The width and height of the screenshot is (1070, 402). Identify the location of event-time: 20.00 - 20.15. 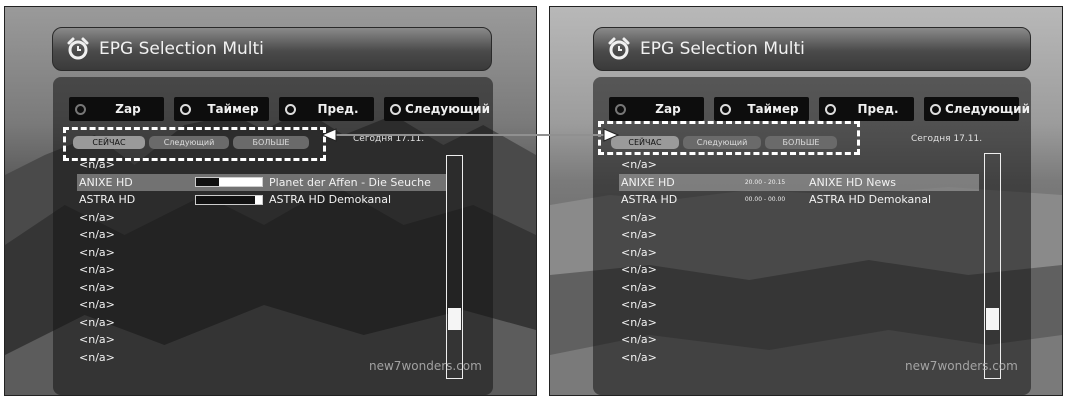
(765, 182).